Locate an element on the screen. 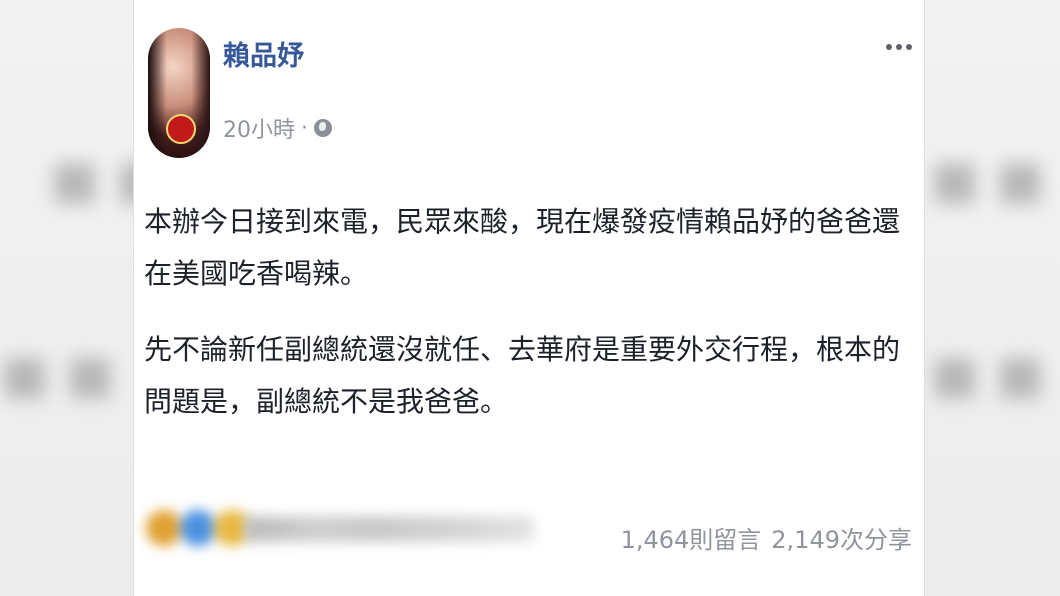 This screenshot has width=1060, height=596. avatar is located at coordinates (179, 93).